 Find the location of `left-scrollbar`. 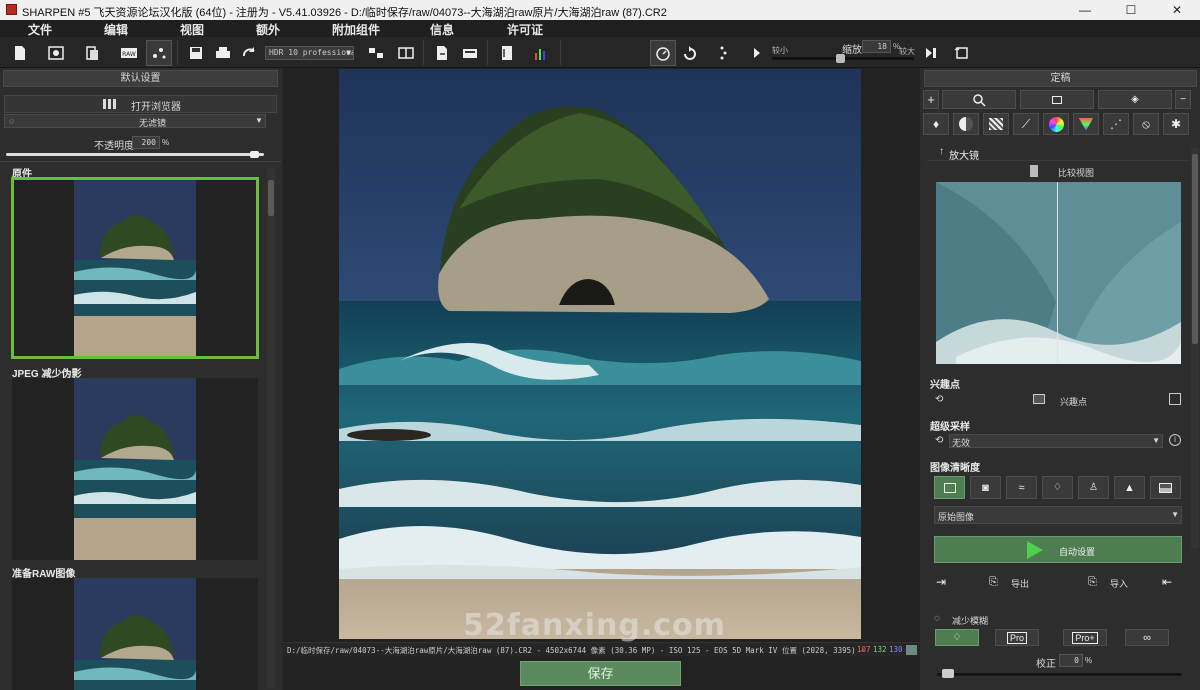

left-scrollbar is located at coordinates (271, 428).